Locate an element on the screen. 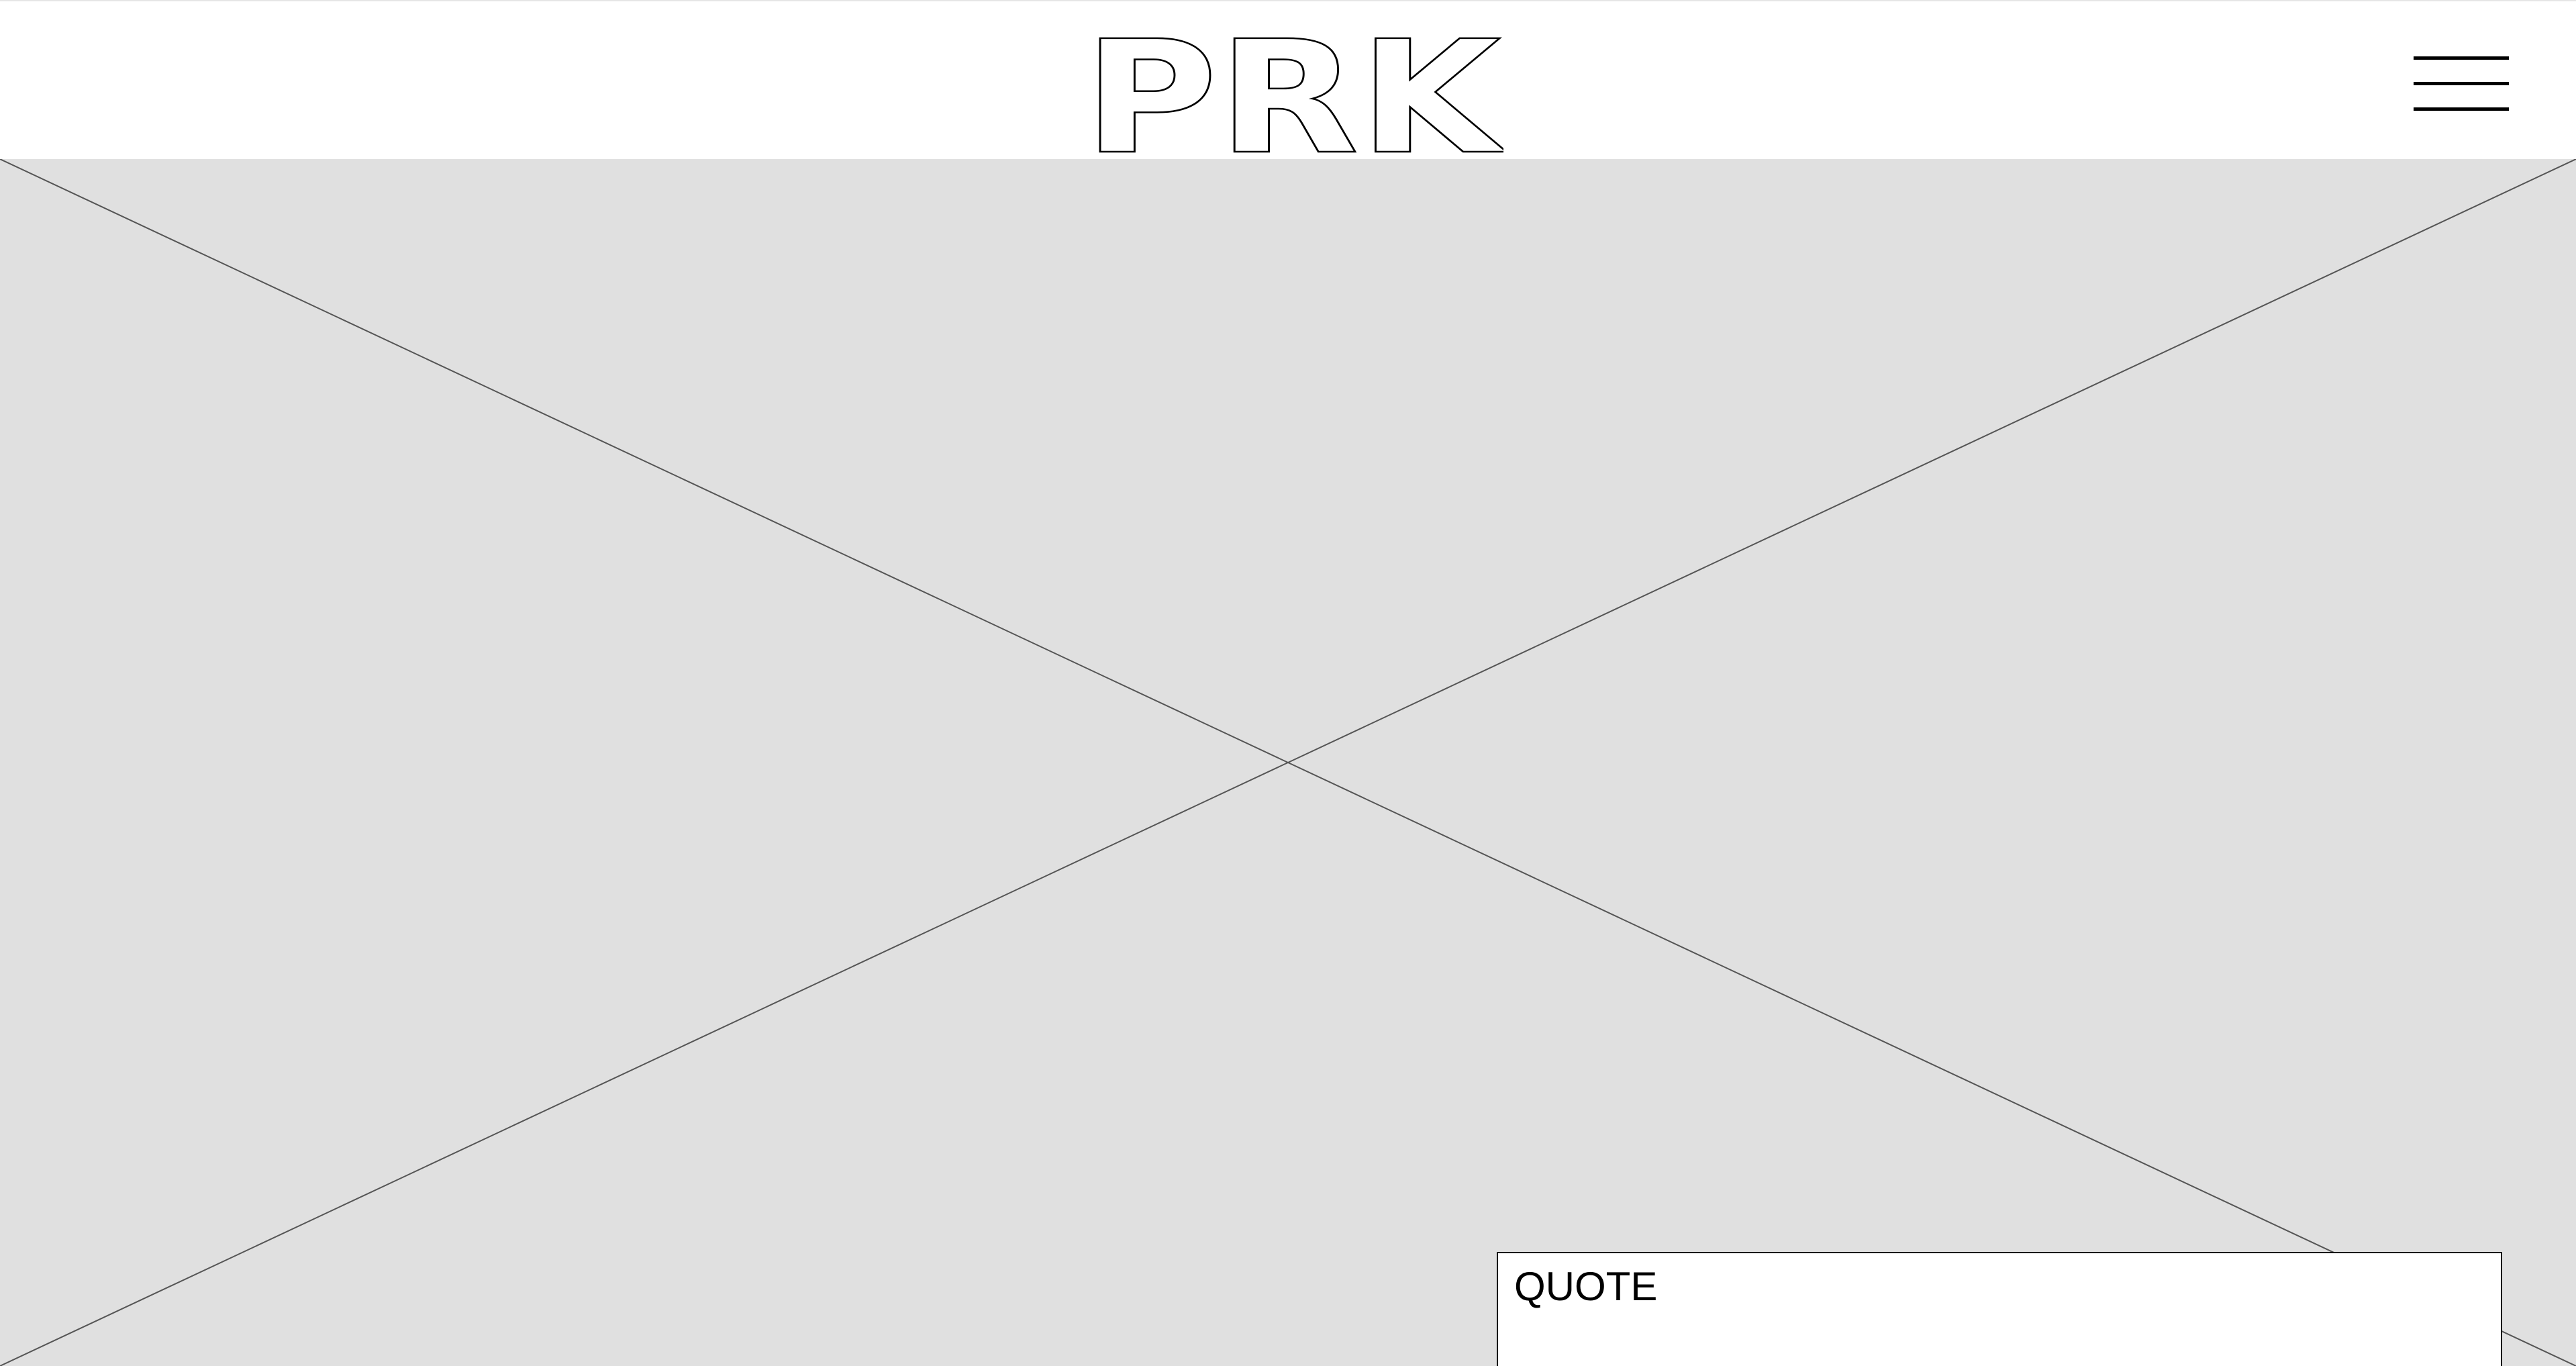  hamburger-menu-button is located at coordinates (2460, 83).